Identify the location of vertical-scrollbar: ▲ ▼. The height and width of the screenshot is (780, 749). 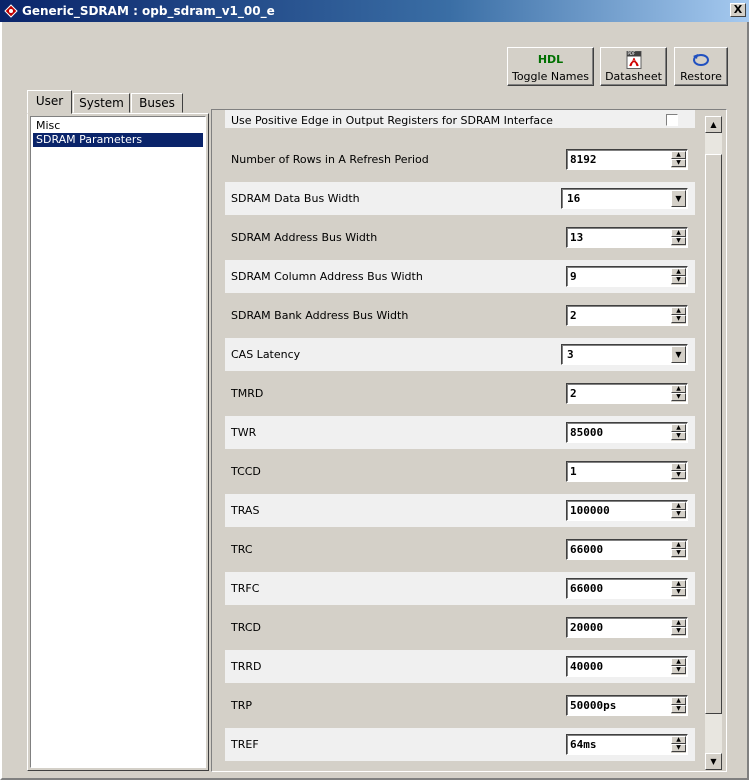
(713, 443).